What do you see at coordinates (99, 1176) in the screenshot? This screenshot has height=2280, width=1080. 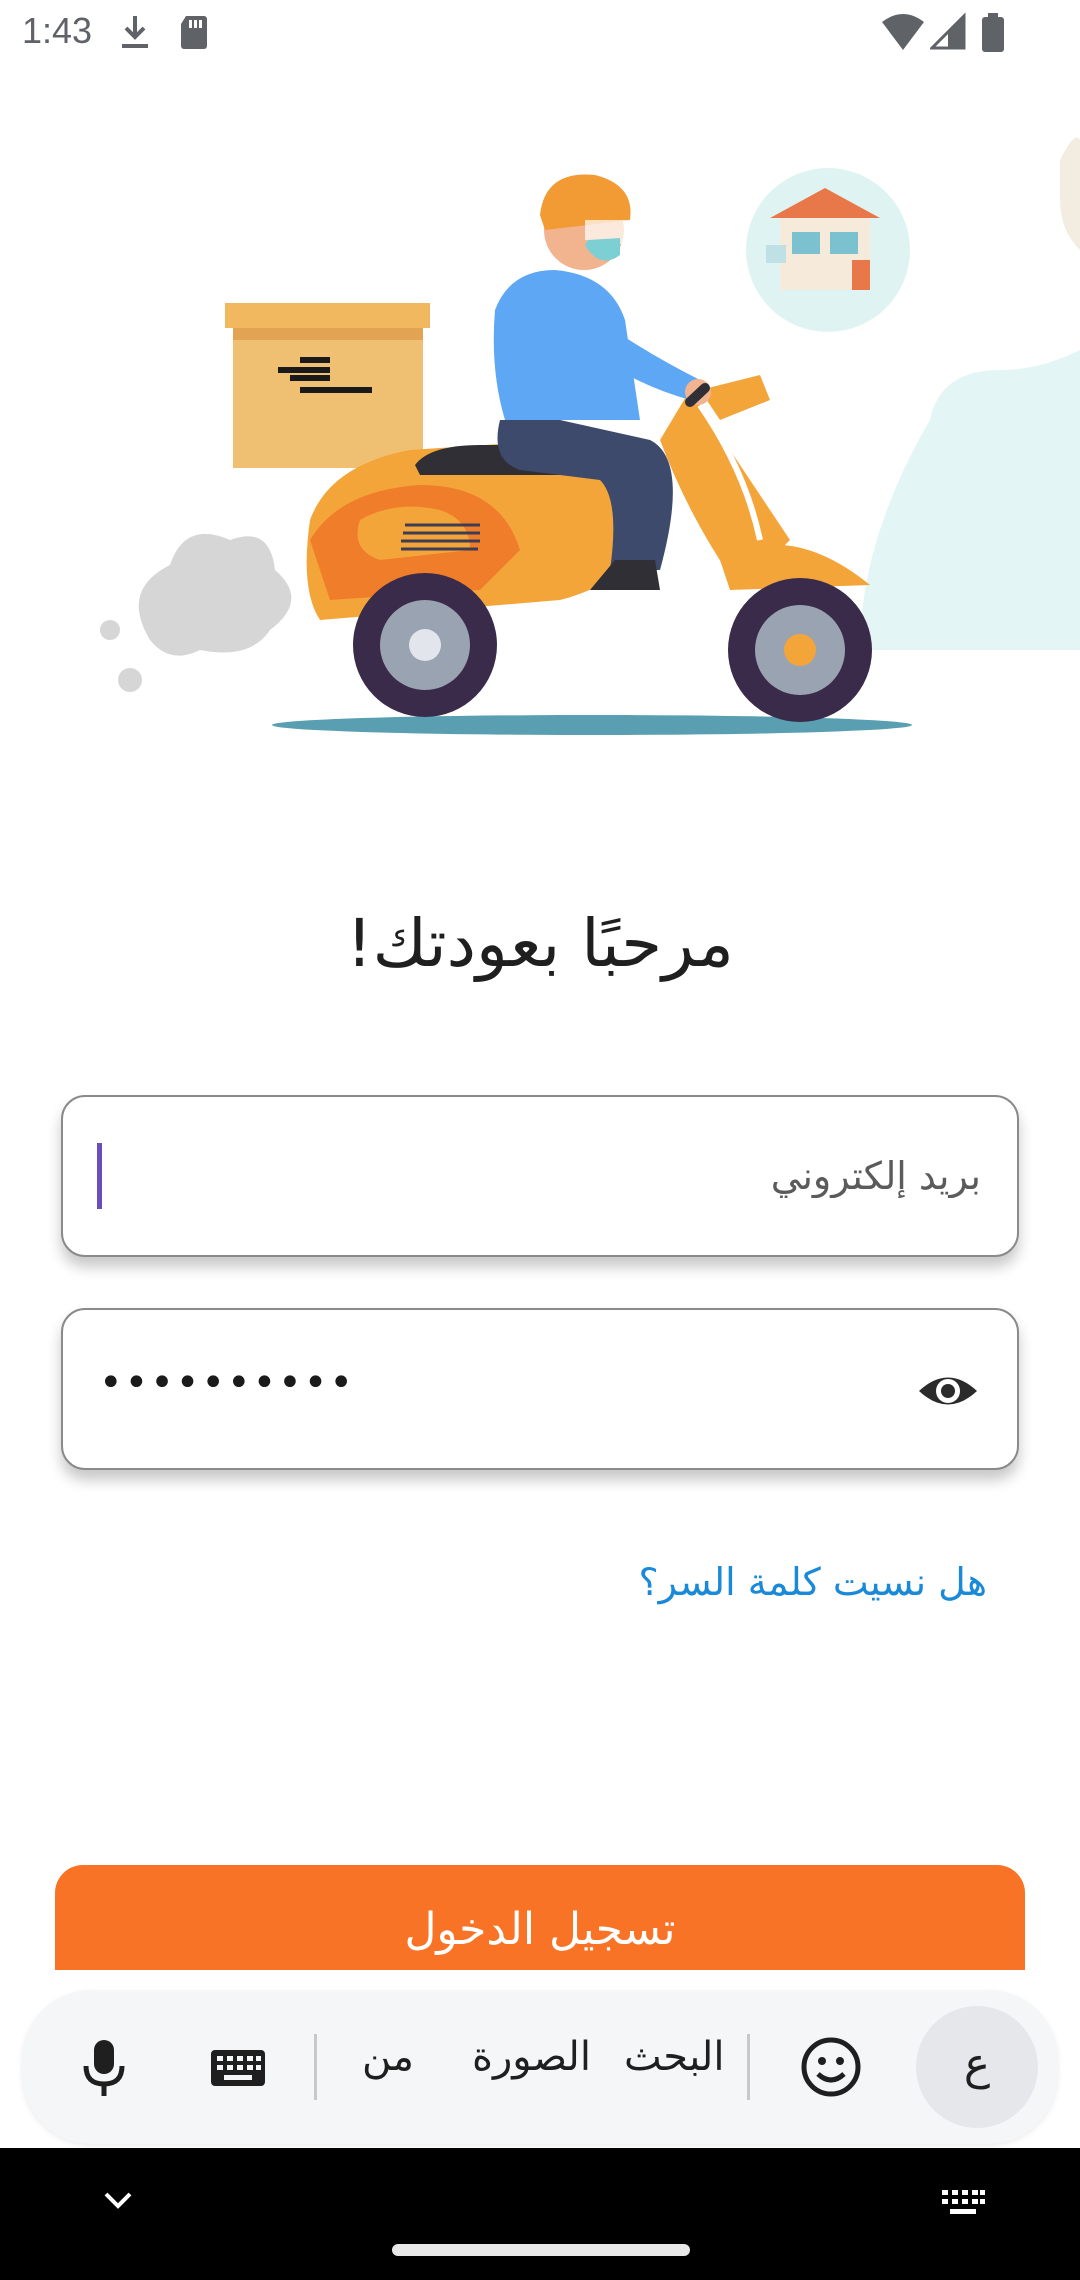 I see `text-caret` at bounding box center [99, 1176].